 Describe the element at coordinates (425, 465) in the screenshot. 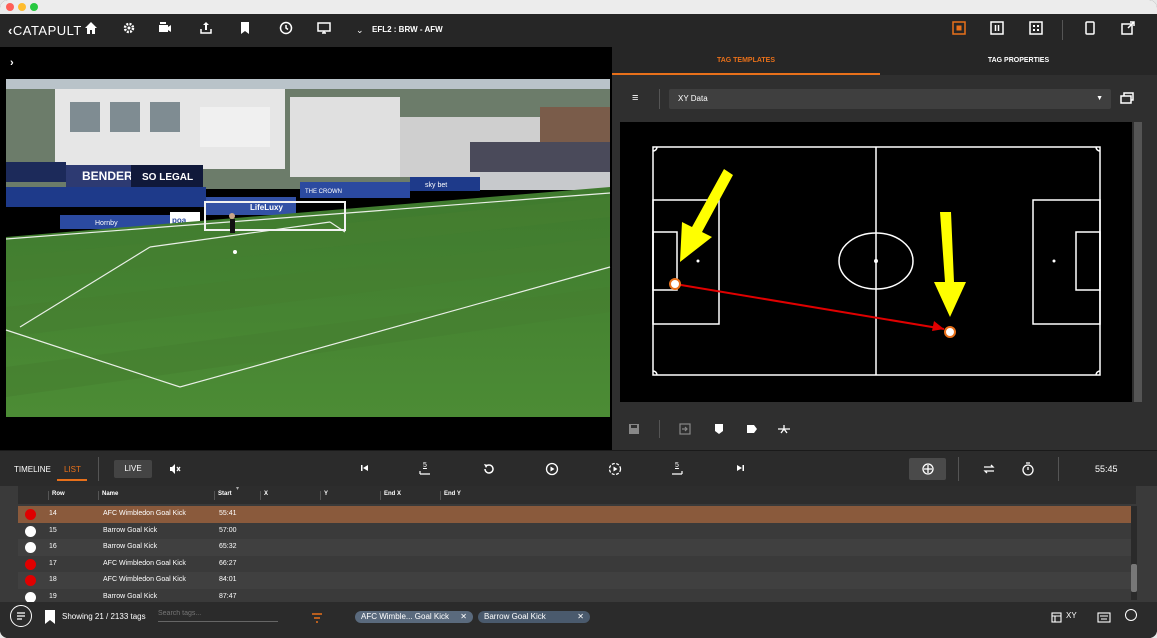

I see `step-back-5-label: 5` at that location.